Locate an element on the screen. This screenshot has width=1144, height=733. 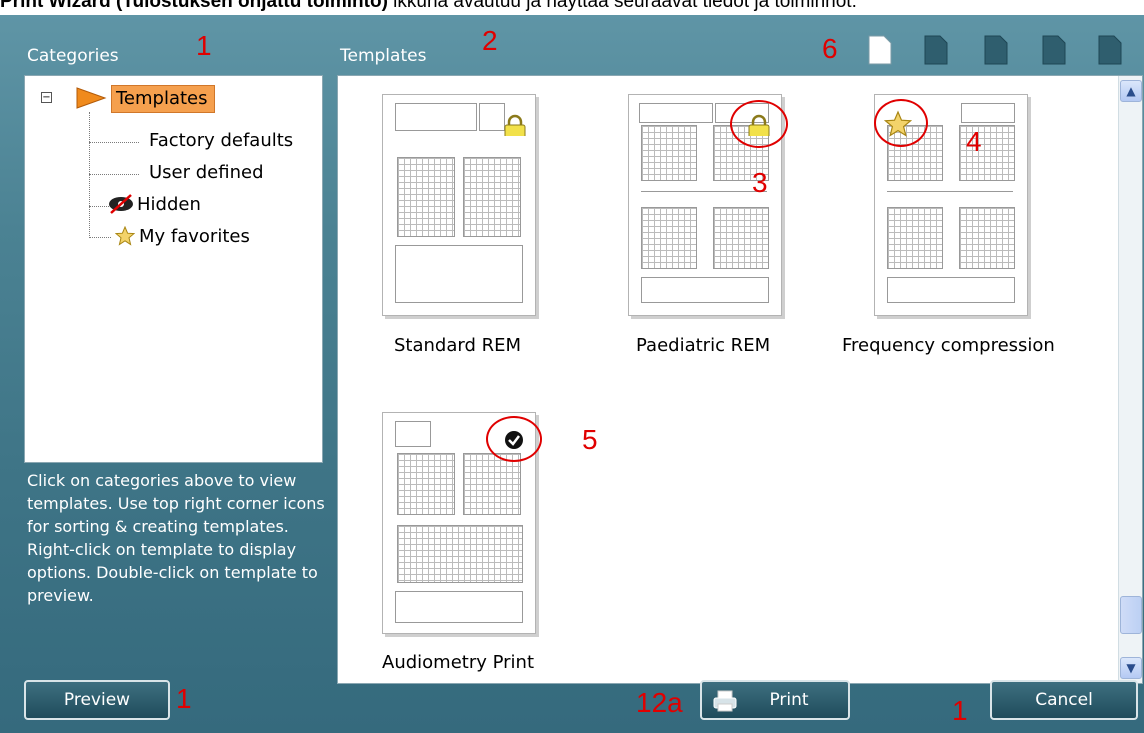
tree-item-templates: Templates is located at coordinates (163, 99).